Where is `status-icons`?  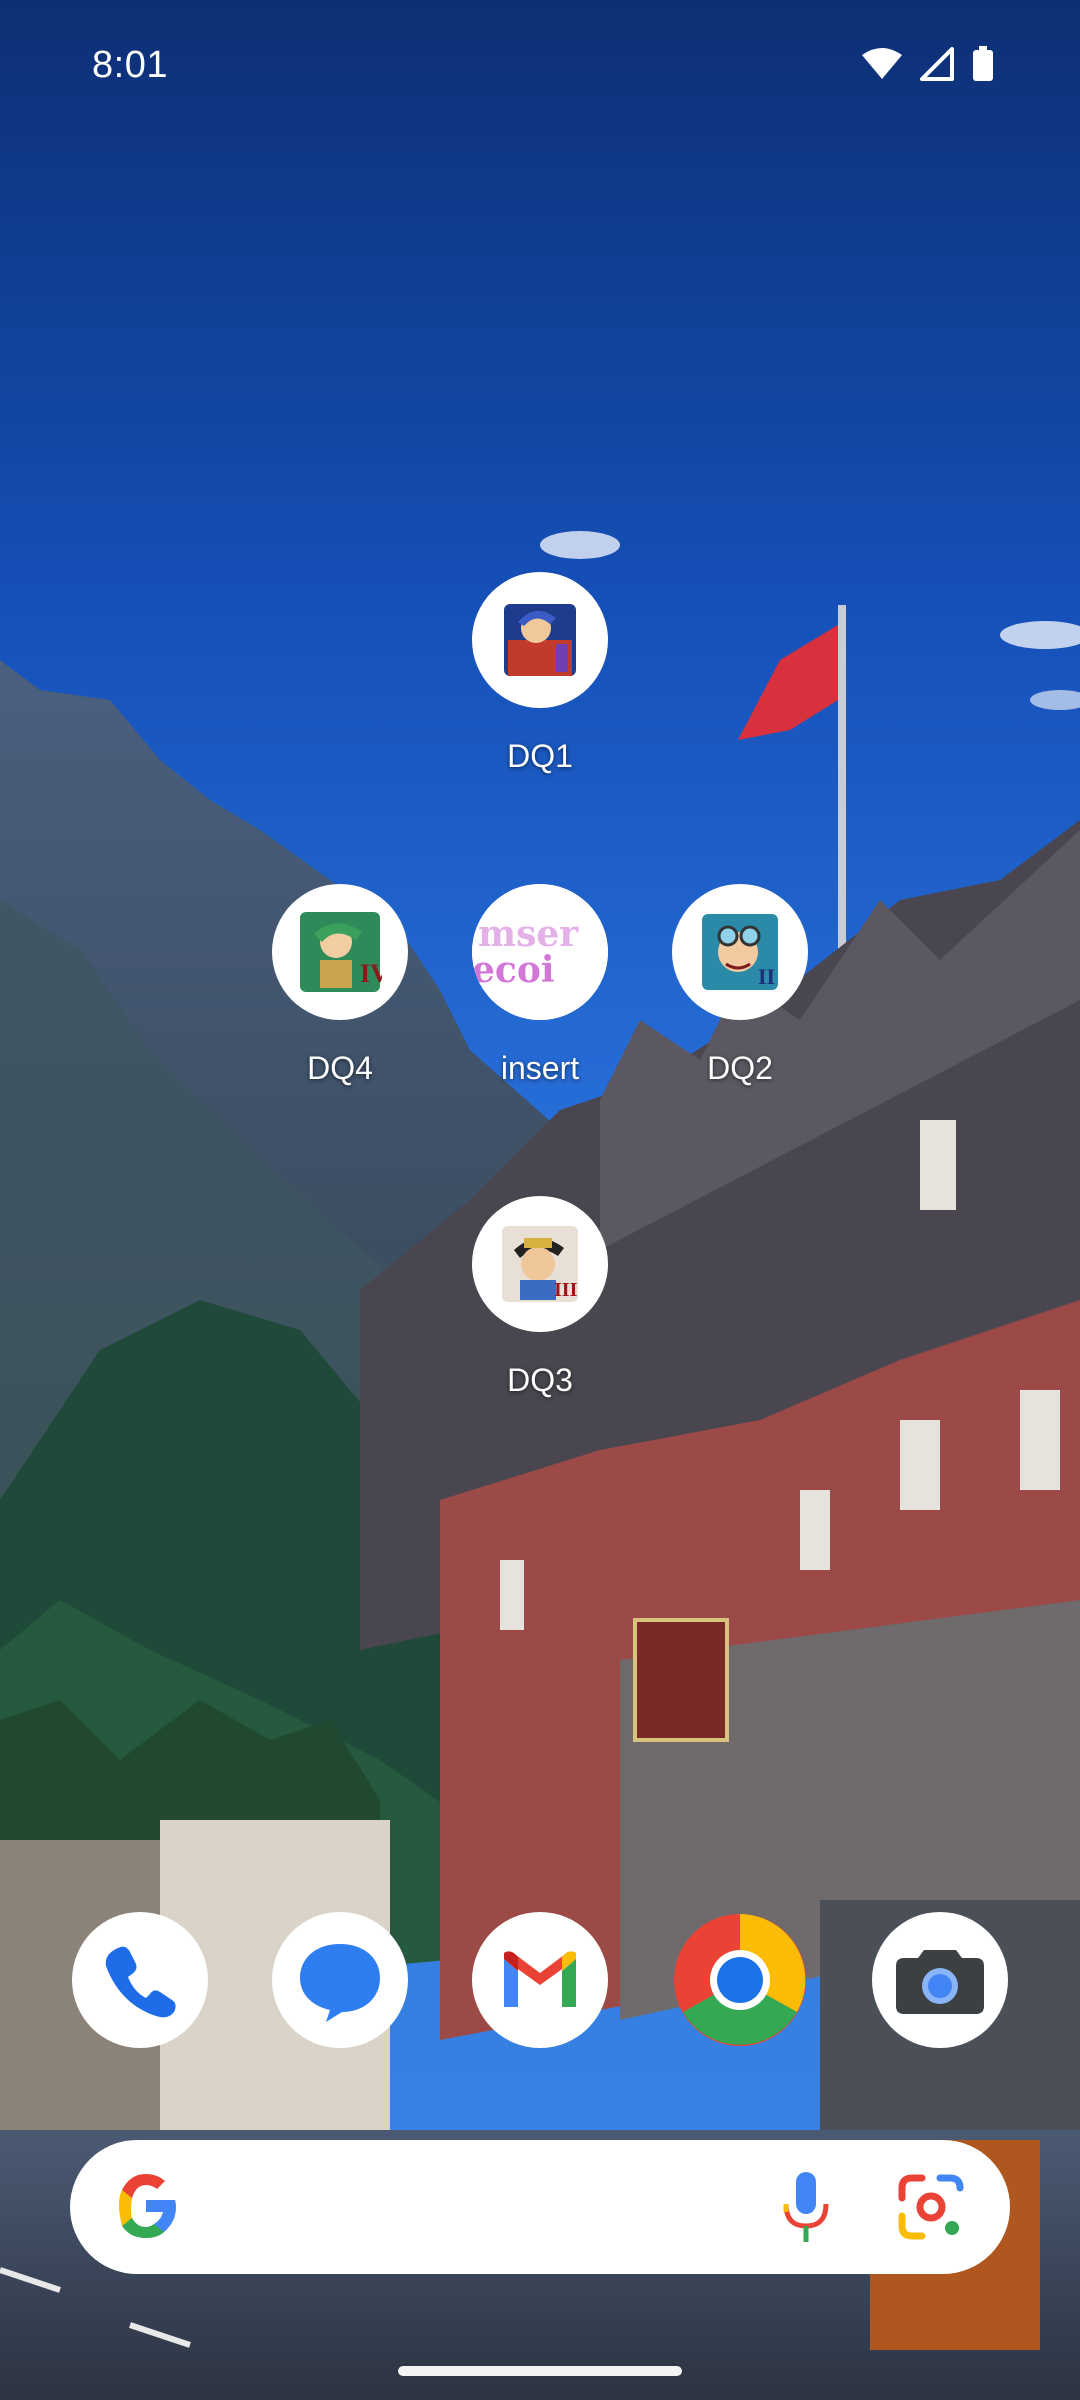
status-icons is located at coordinates (928, 64).